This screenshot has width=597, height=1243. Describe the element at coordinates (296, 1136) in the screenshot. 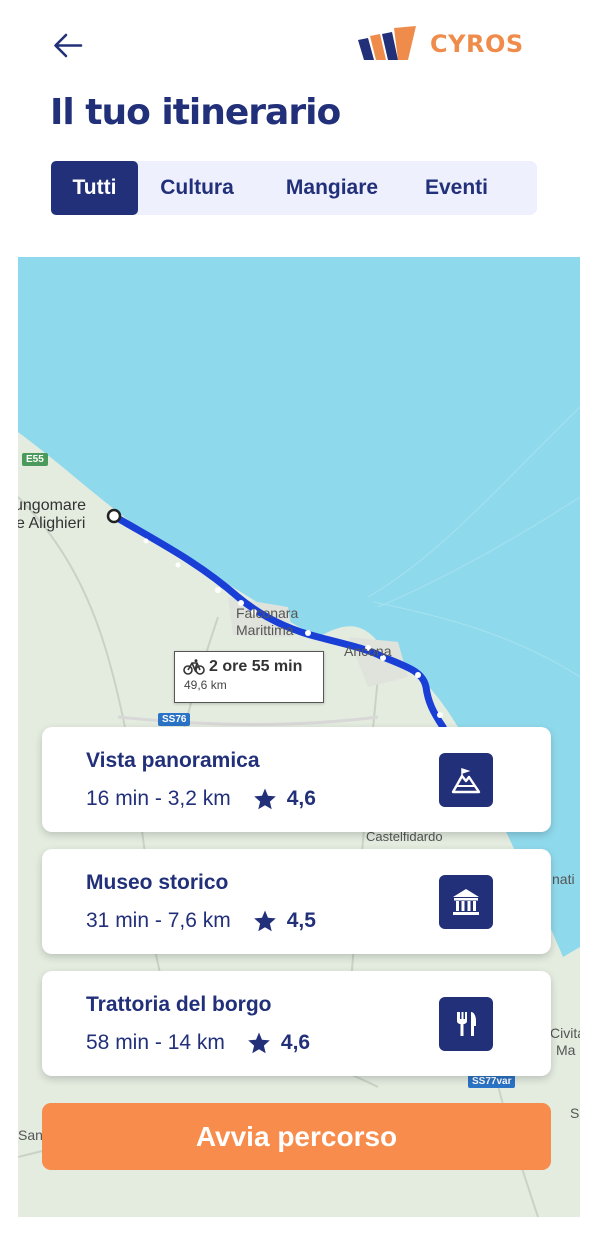

I see `start-route-button: Avvia percorso` at that location.